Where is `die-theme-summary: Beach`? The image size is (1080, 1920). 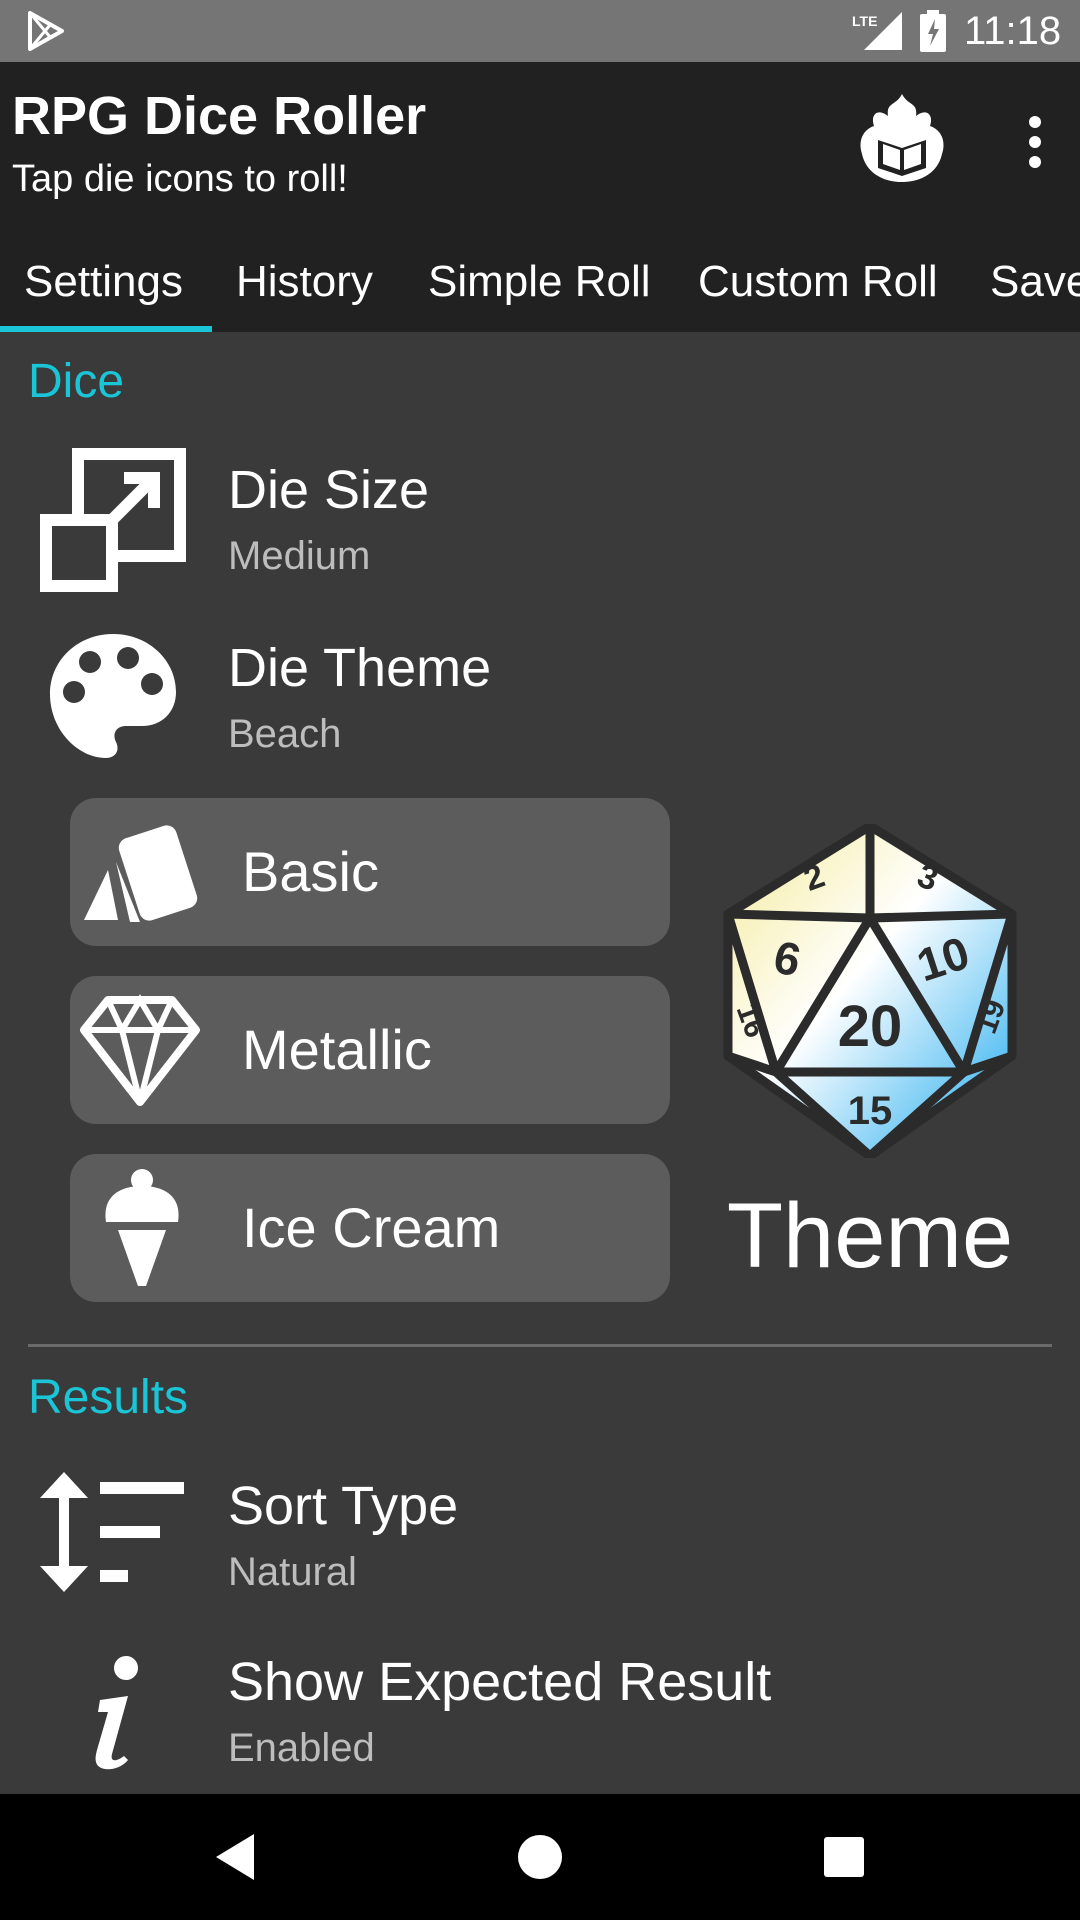
die-theme-summary: Beach is located at coordinates (285, 734).